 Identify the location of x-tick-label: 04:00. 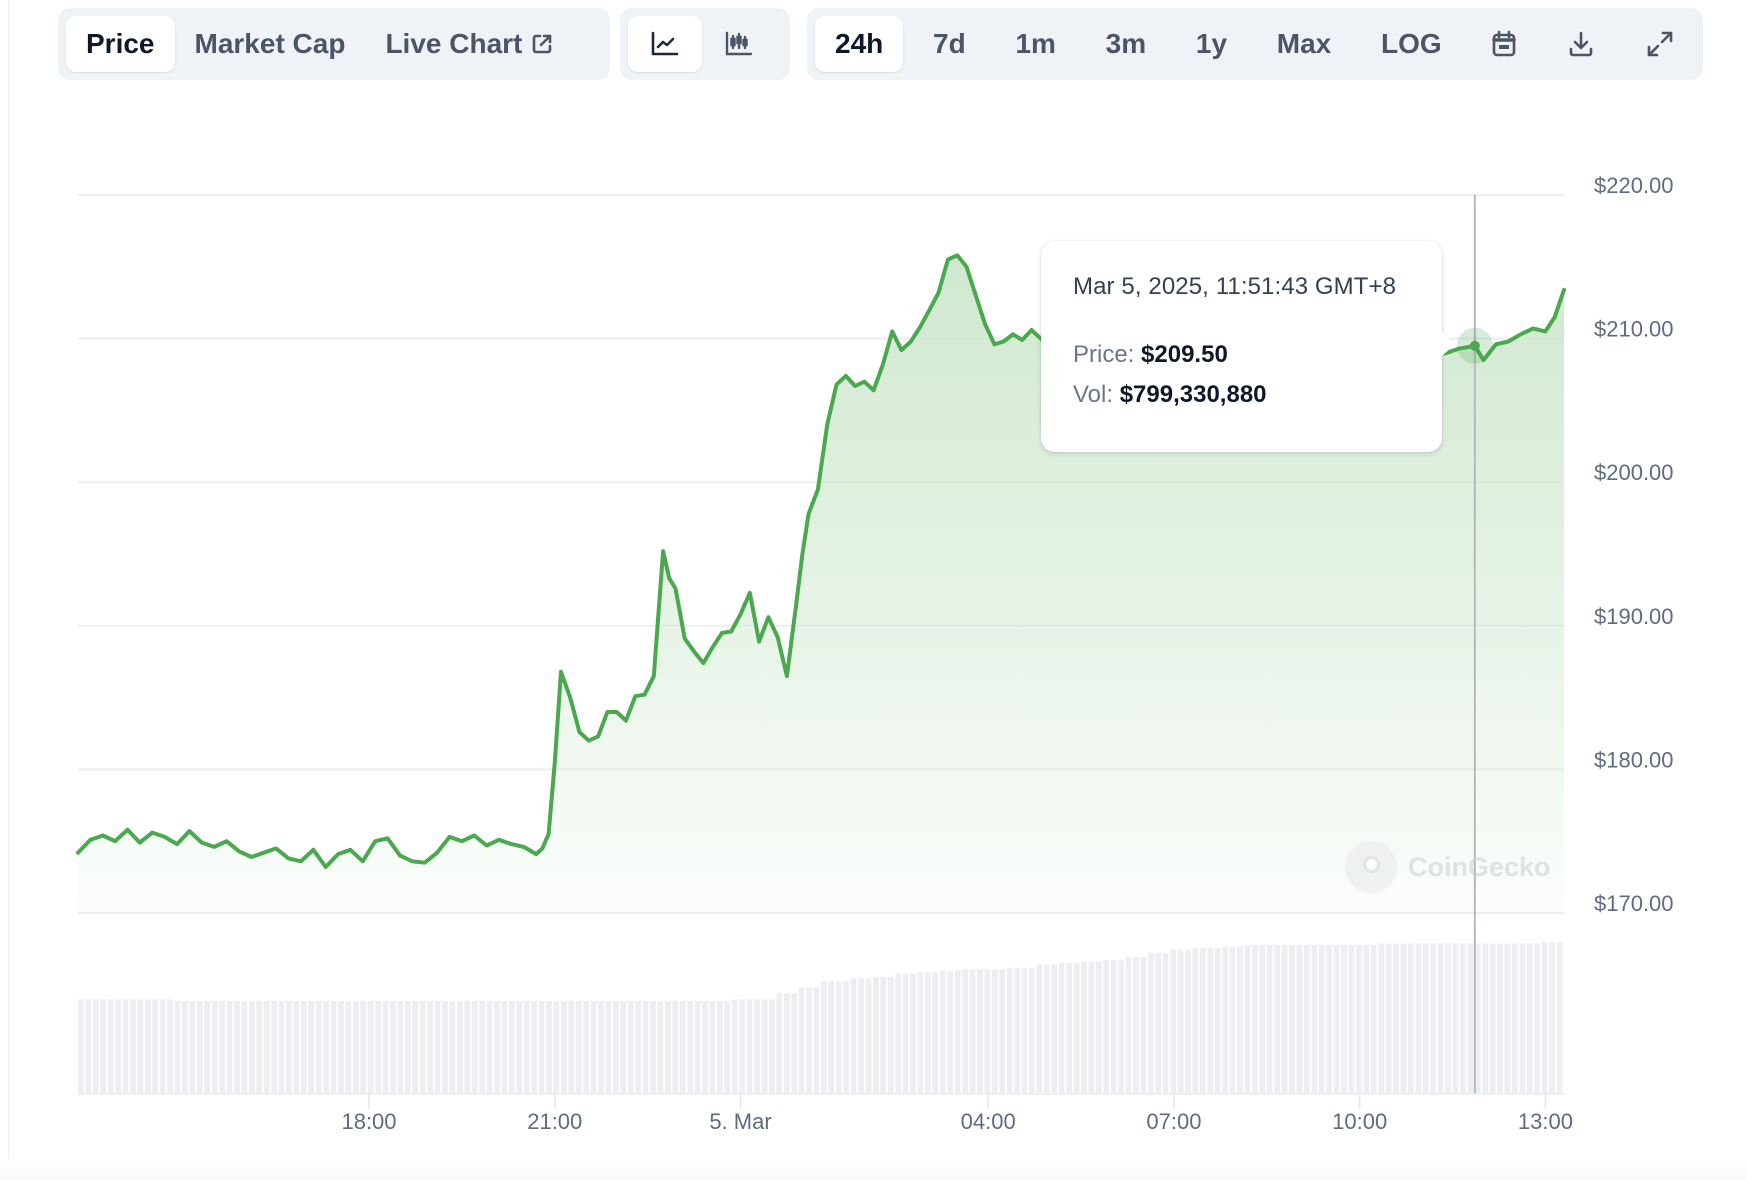
(988, 1121).